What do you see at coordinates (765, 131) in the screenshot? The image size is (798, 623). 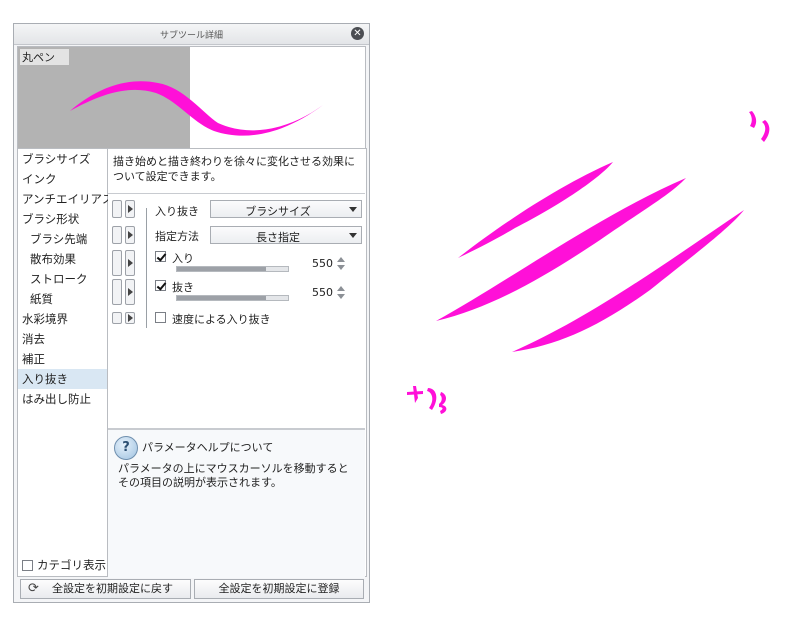 I see `mark-b` at bounding box center [765, 131].